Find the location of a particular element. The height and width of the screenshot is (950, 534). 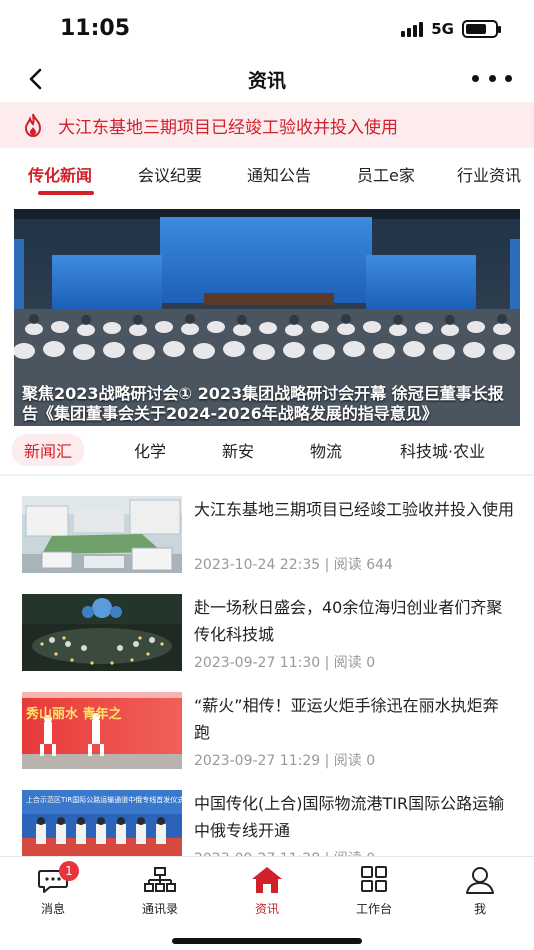

tab-meeting-minutes: 会议纪要 is located at coordinates (170, 174).